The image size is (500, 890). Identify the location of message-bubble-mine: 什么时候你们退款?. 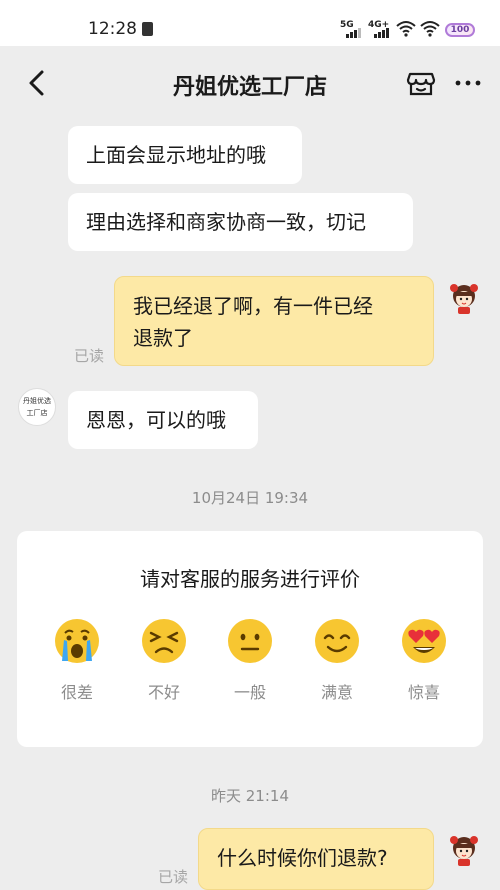
(316, 859).